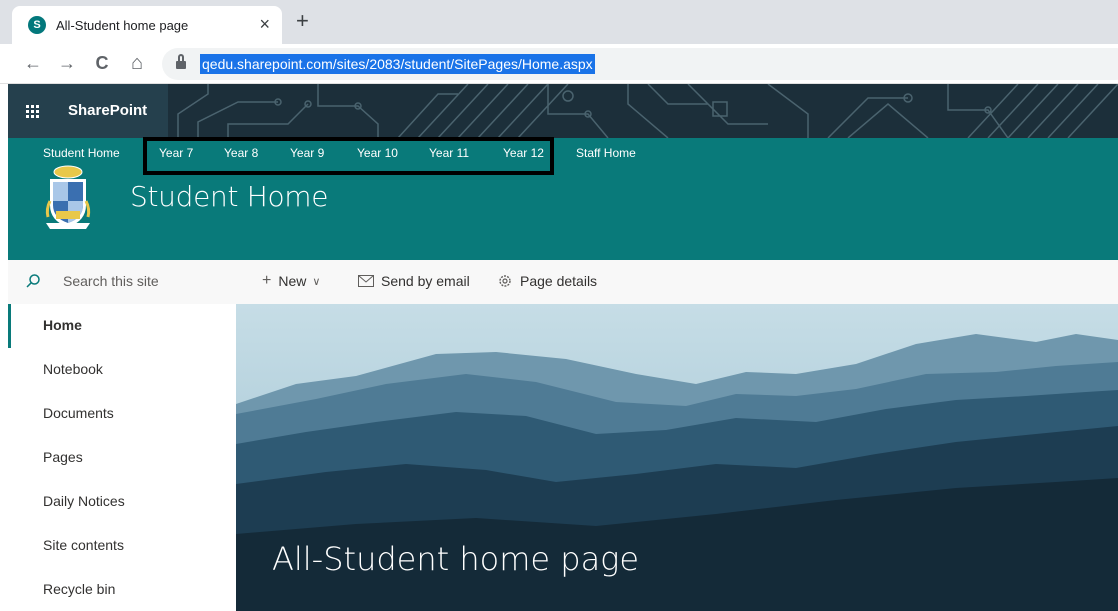 The image size is (1118, 611). What do you see at coordinates (81, 153) in the screenshot?
I see `topnav-student-home: Student Home` at bounding box center [81, 153].